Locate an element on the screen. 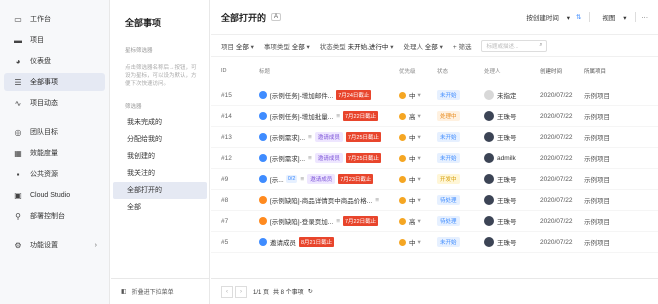 This screenshot has width=658, height=304. issue-id: #7 is located at coordinates (225, 221).